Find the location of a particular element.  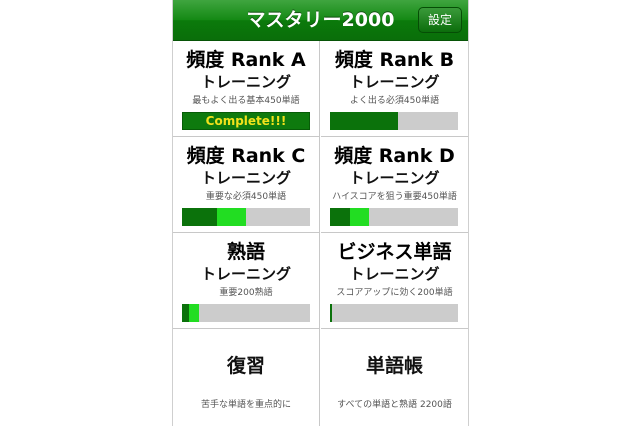

menu-item-idioms: 熟語 トレーニング 重要200熟語 is located at coordinates (246, 281).